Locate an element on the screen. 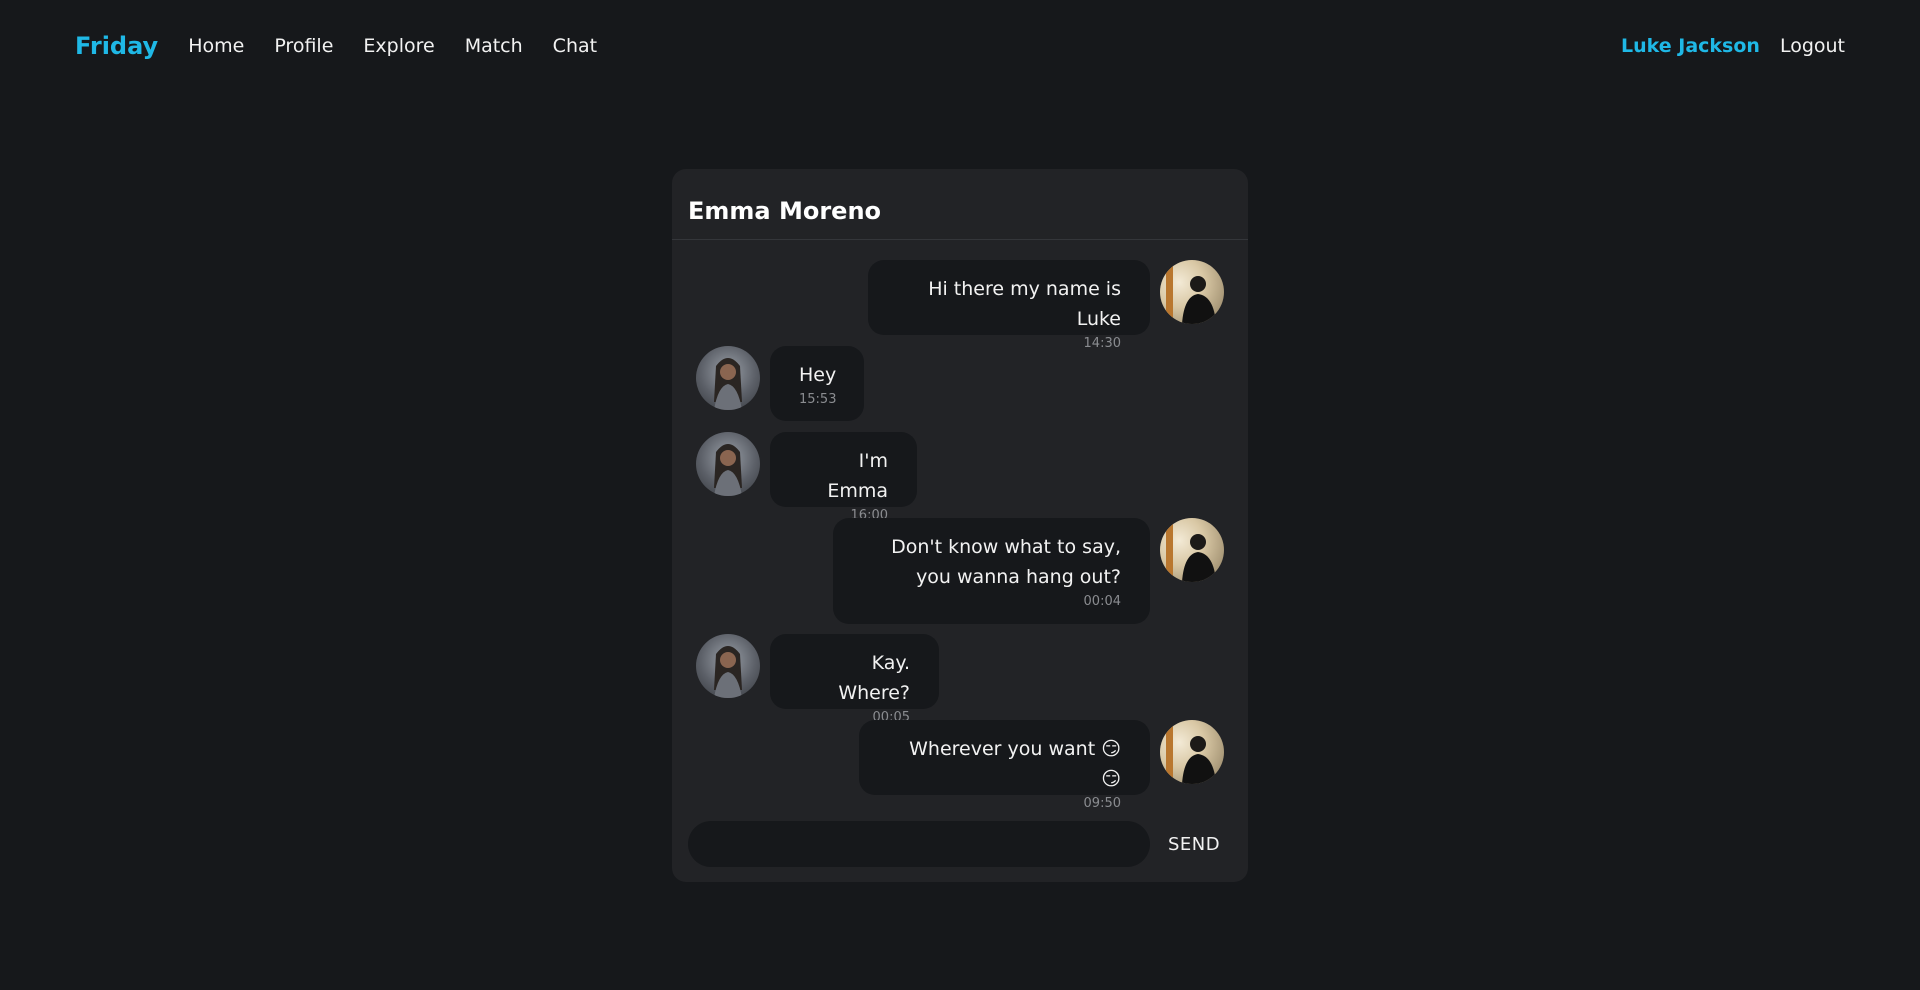 This screenshot has height=990, width=1920. message-bubble: Hi there my name is Luke 14:30 is located at coordinates (1009, 305).